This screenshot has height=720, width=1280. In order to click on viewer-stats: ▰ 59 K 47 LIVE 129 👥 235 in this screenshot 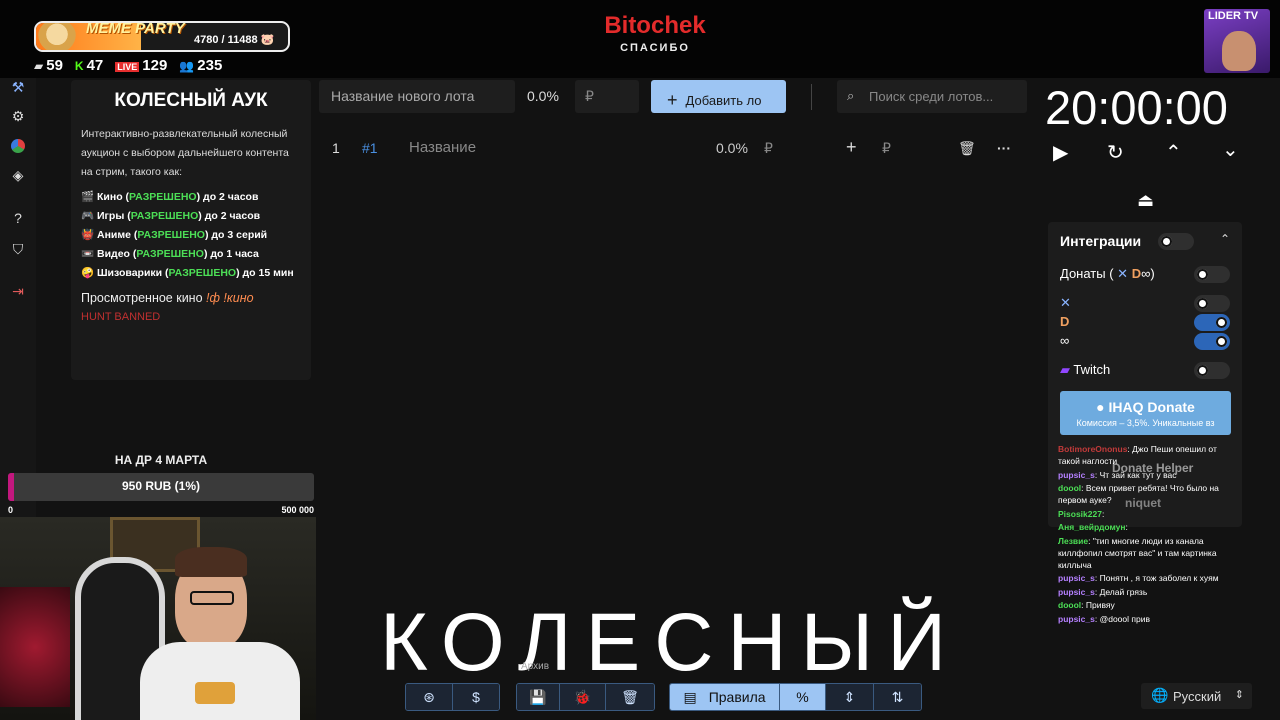, I will do `click(128, 65)`.